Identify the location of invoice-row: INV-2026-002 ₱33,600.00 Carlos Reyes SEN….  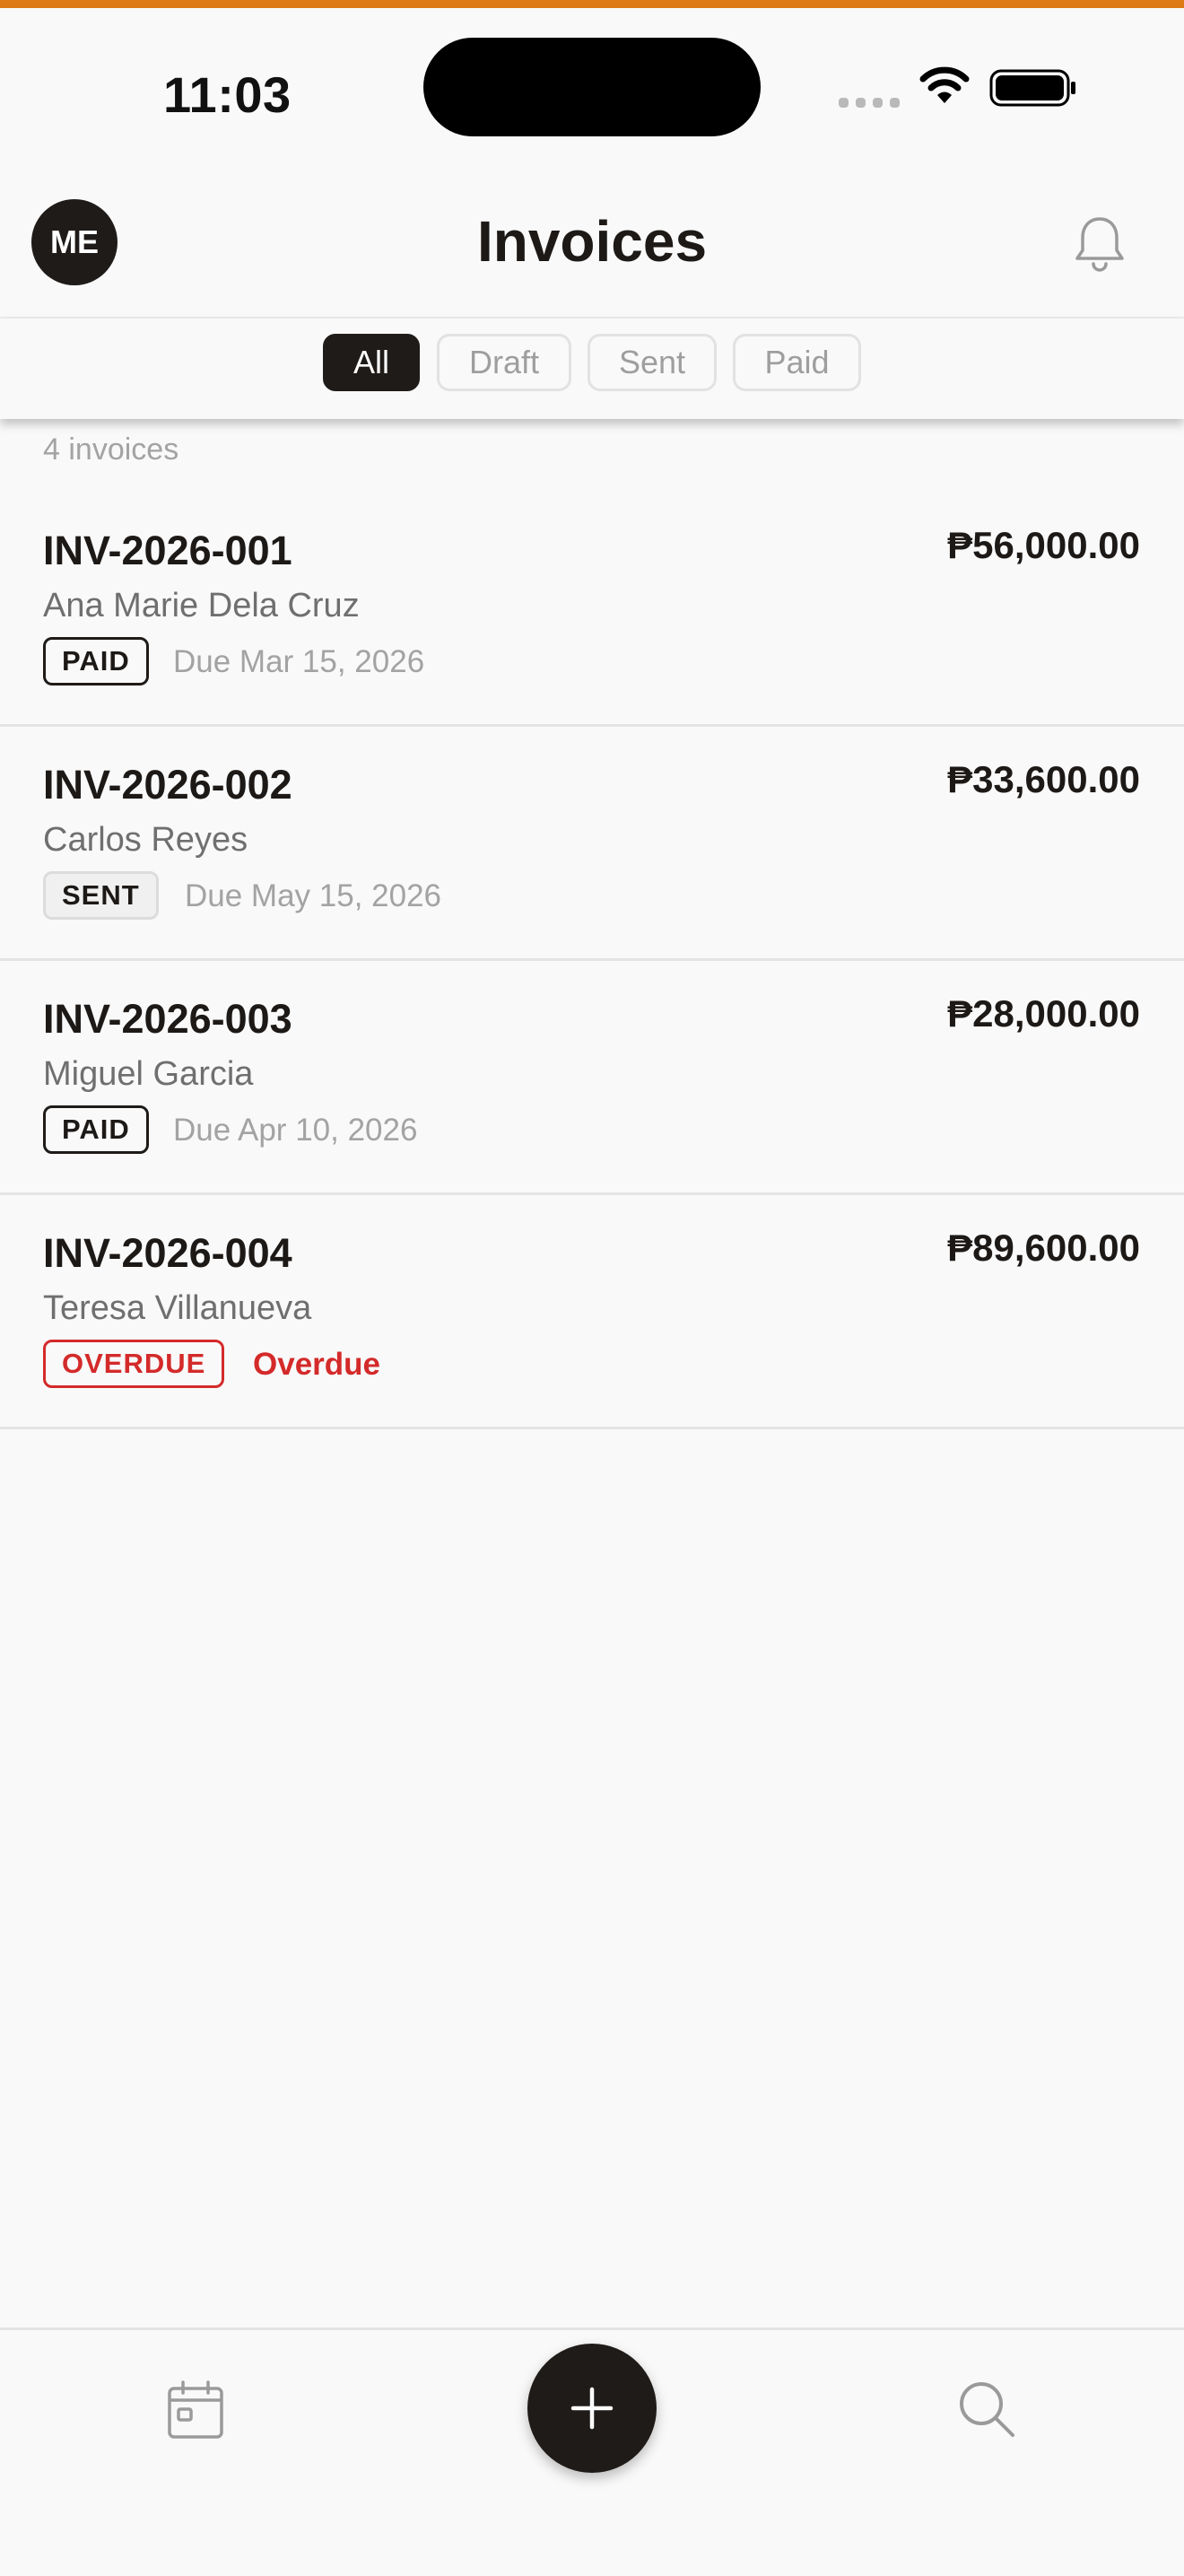
(592, 844).